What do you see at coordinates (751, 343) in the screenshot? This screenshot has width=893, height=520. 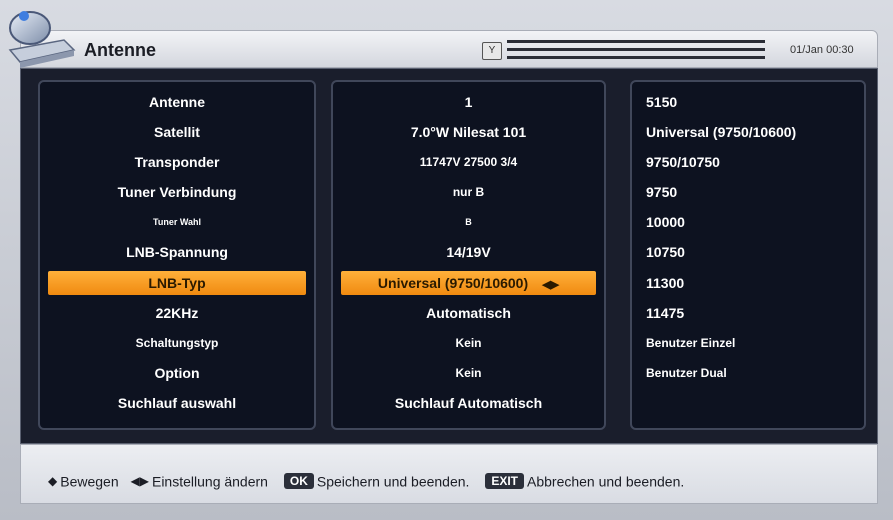 I see `option-item: Benutzer Einzel` at bounding box center [751, 343].